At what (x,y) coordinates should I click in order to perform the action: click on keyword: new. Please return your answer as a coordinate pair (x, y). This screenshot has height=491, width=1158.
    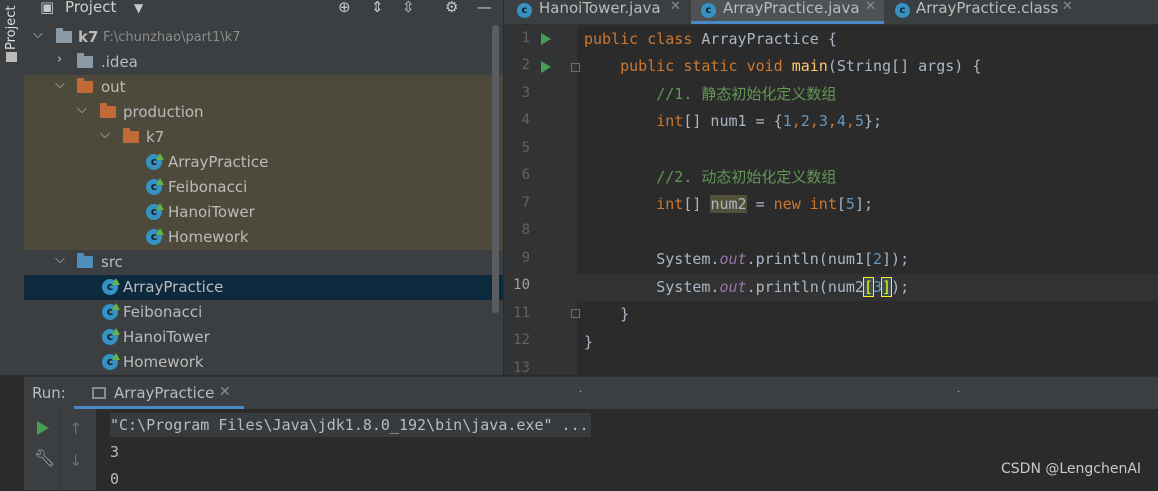
    Looking at the image, I should click on (787, 204).